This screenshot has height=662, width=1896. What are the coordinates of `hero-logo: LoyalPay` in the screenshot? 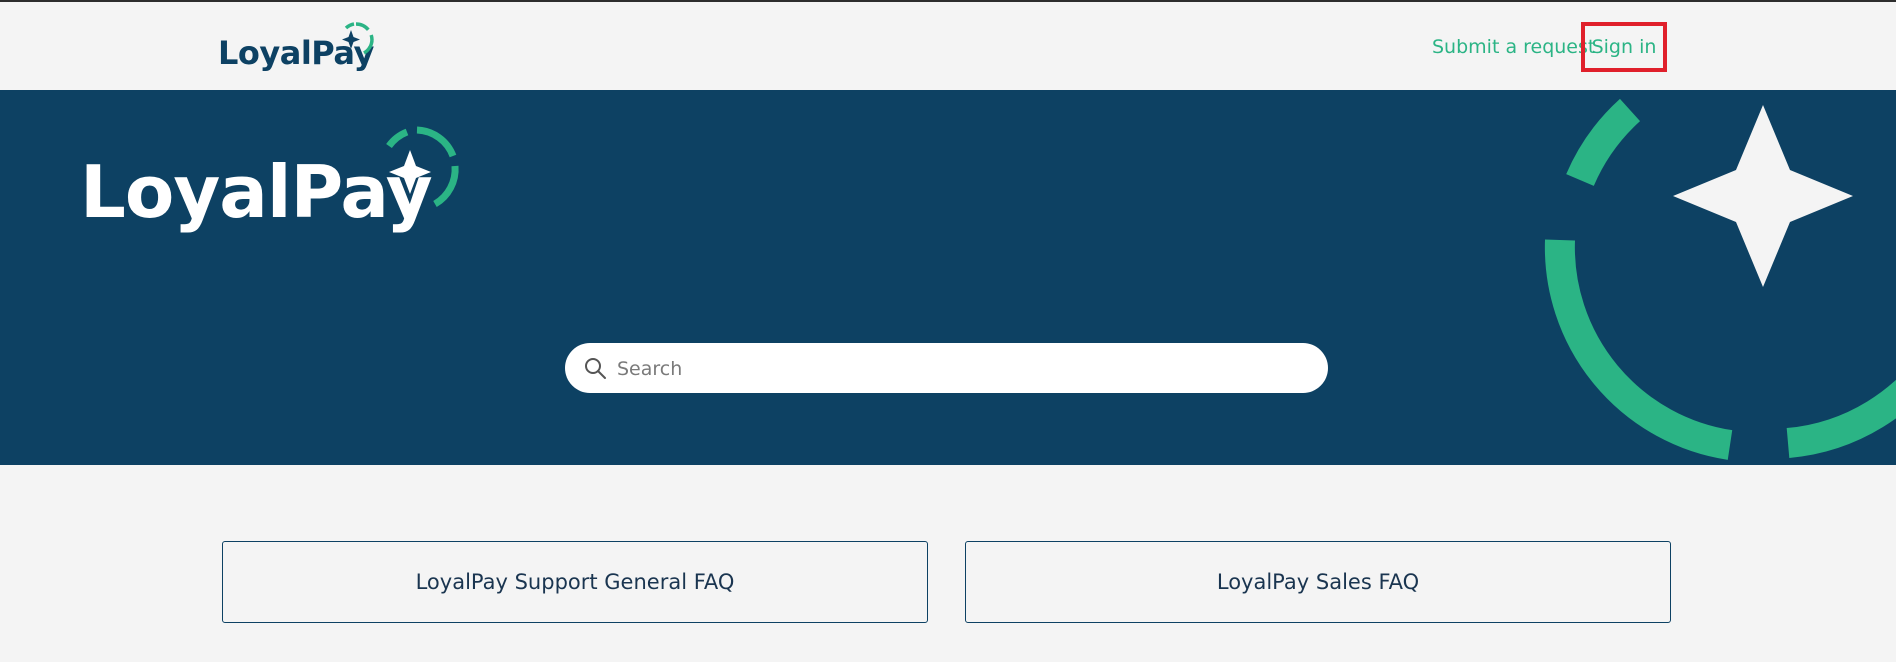 It's located at (280, 187).